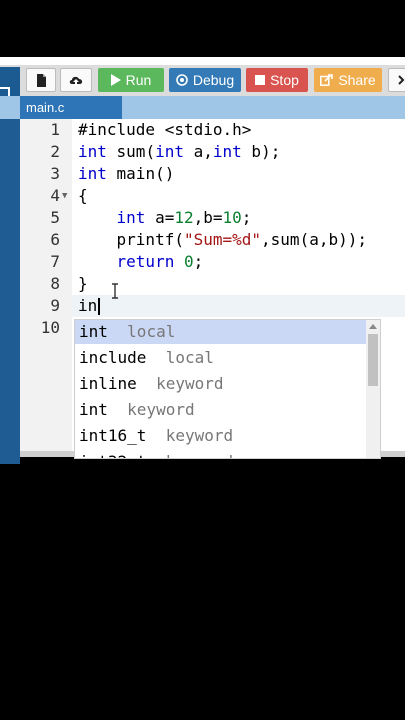 Image resolution: width=405 pixels, height=720 pixels. Describe the element at coordinates (55, 305) in the screenshot. I see `line-number: 9` at that location.